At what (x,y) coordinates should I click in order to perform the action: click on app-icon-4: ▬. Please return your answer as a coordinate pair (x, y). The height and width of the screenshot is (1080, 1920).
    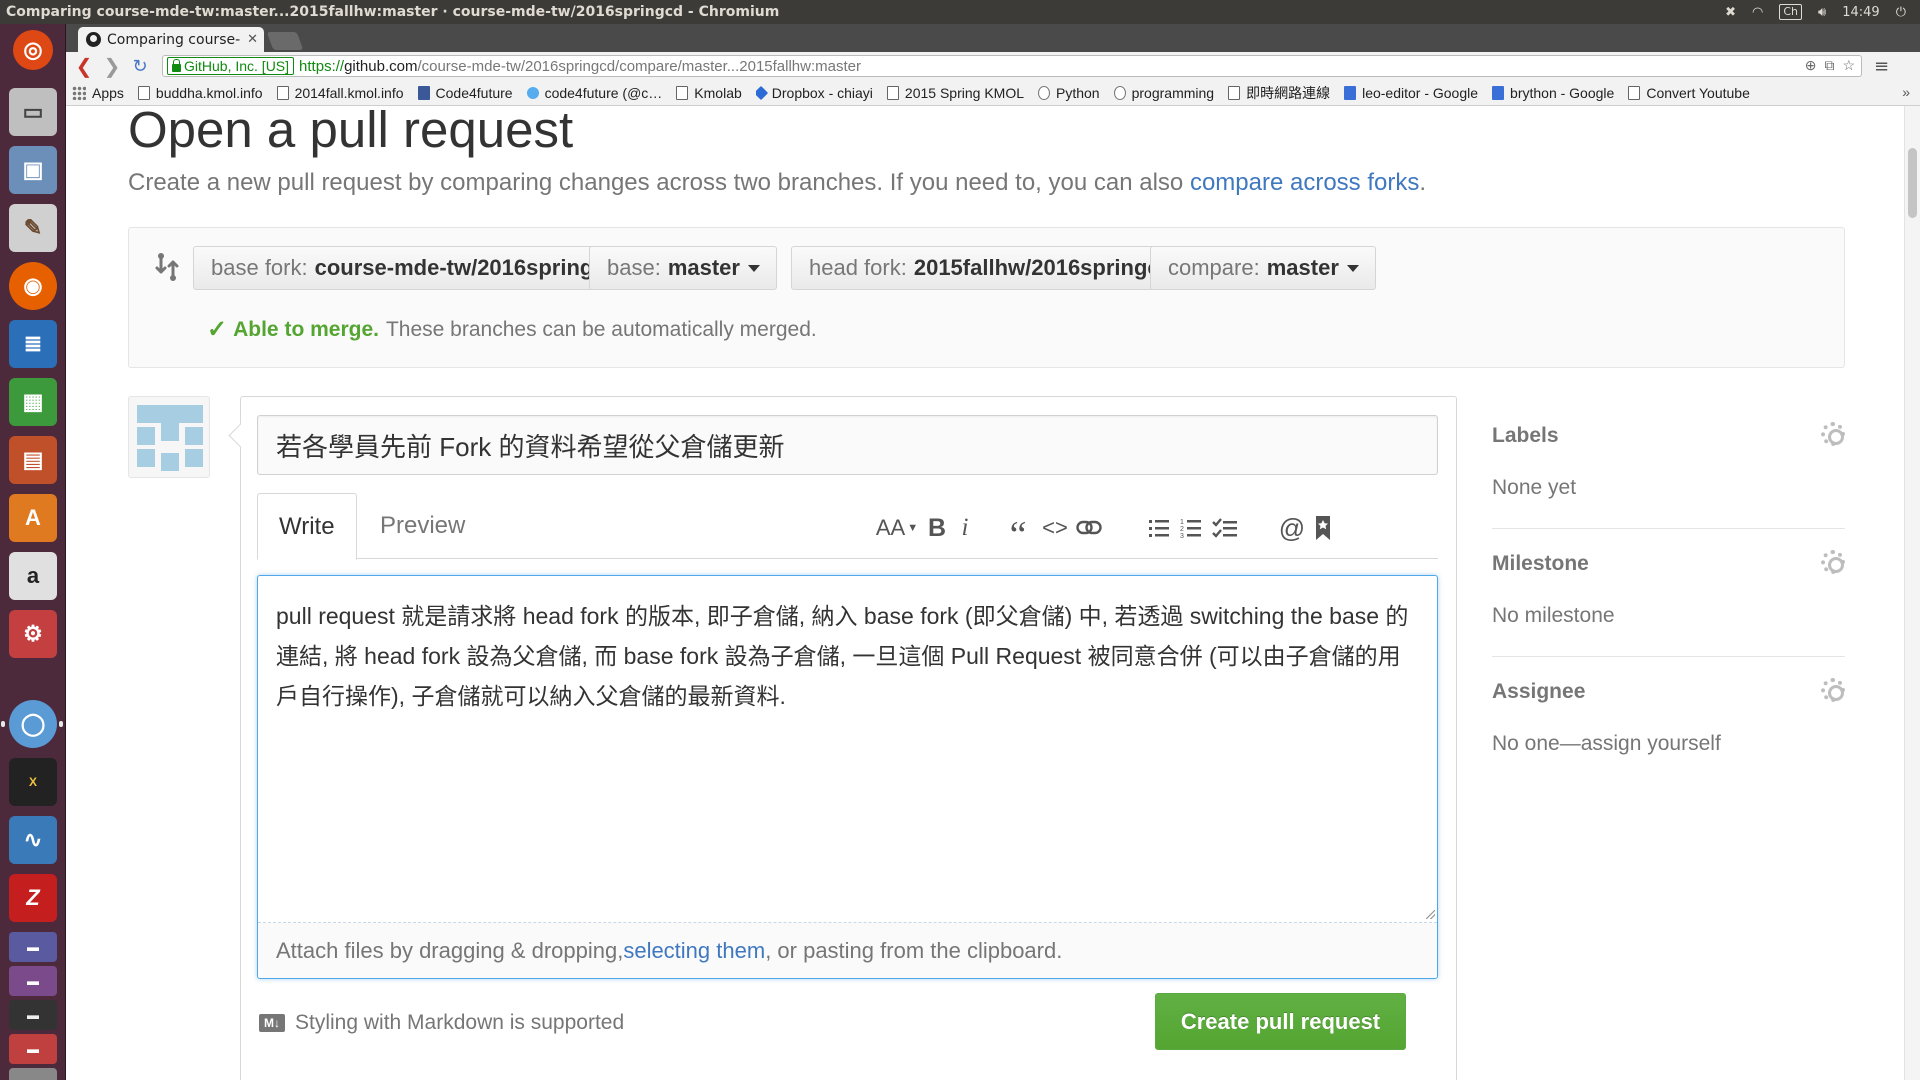
    Looking at the image, I should click on (33, 1049).